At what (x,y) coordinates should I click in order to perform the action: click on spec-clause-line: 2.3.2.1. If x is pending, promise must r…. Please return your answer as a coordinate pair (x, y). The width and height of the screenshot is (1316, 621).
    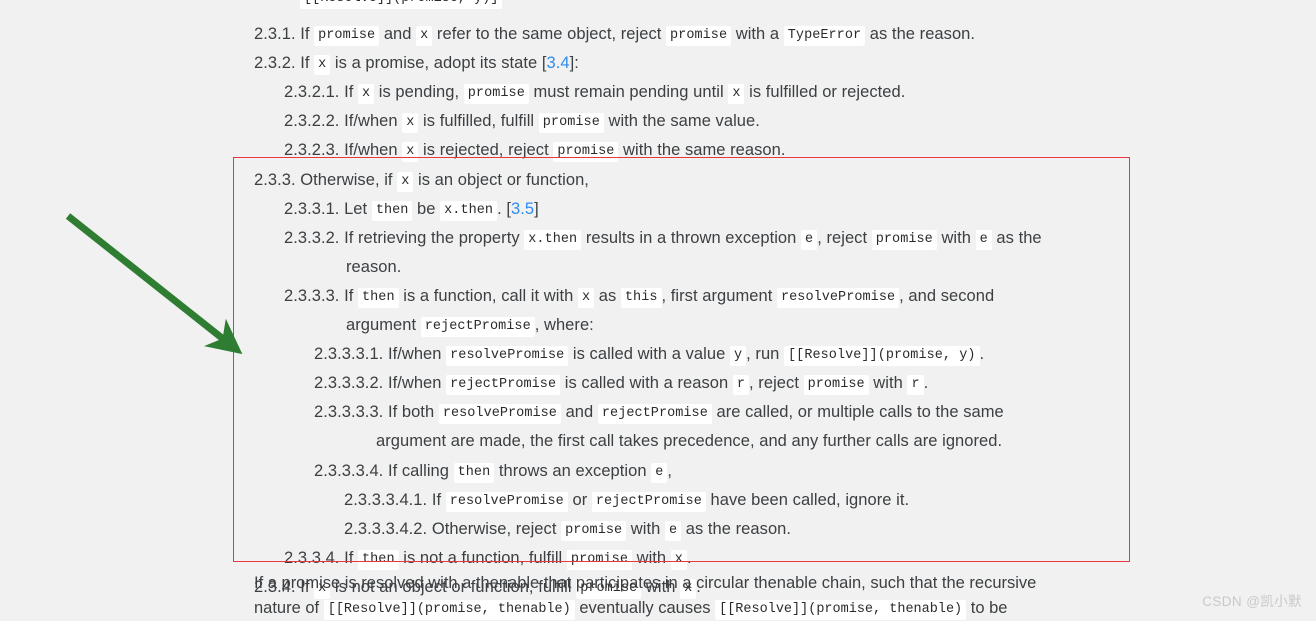
    Looking at the image, I should click on (594, 93).